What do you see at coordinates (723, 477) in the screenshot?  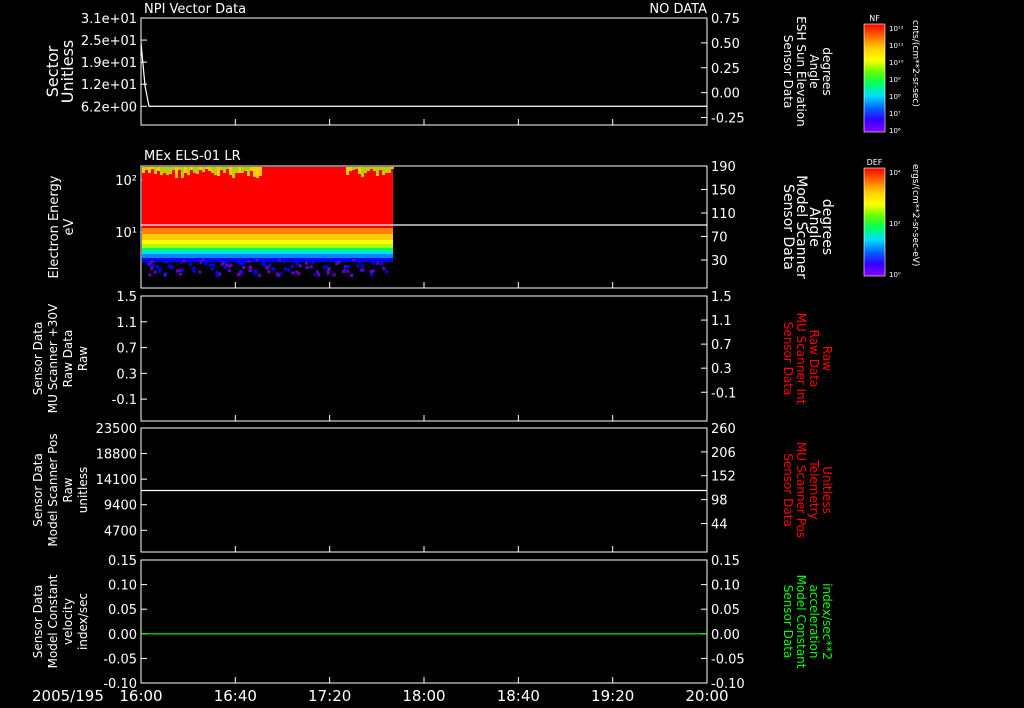 I see `right-tick-label: 152` at bounding box center [723, 477].